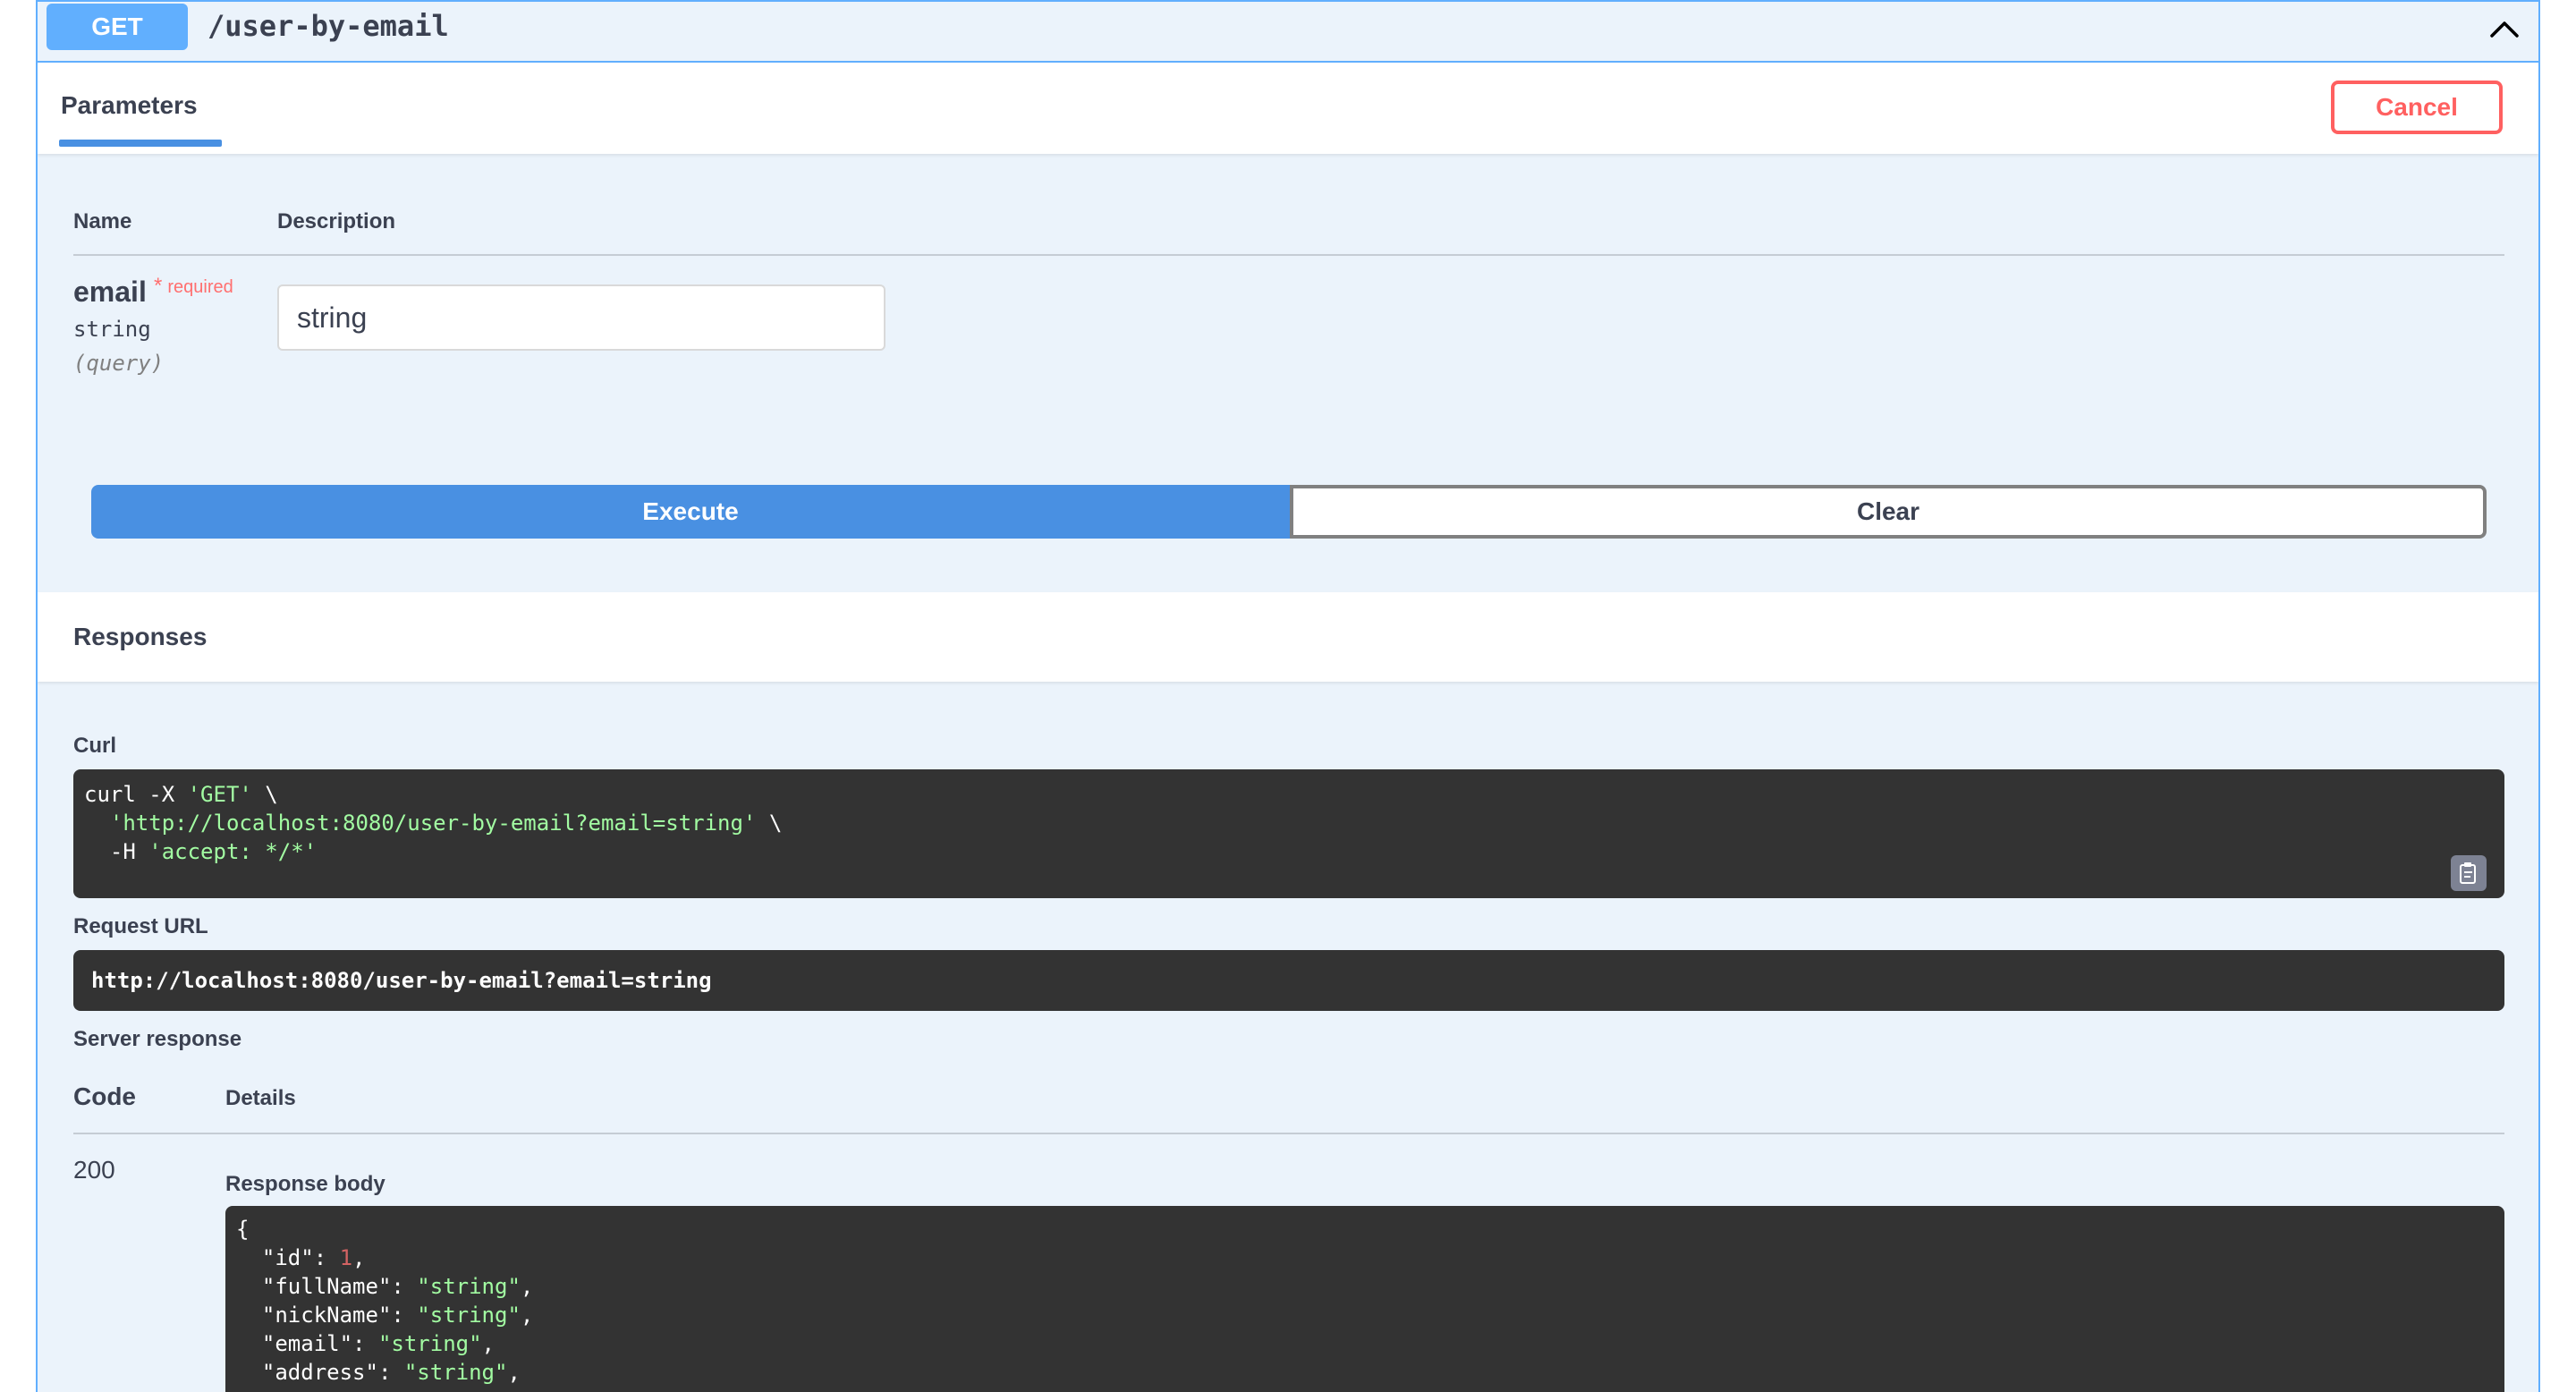  What do you see at coordinates (104, 1096) in the screenshot?
I see `column-header-code: Code` at bounding box center [104, 1096].